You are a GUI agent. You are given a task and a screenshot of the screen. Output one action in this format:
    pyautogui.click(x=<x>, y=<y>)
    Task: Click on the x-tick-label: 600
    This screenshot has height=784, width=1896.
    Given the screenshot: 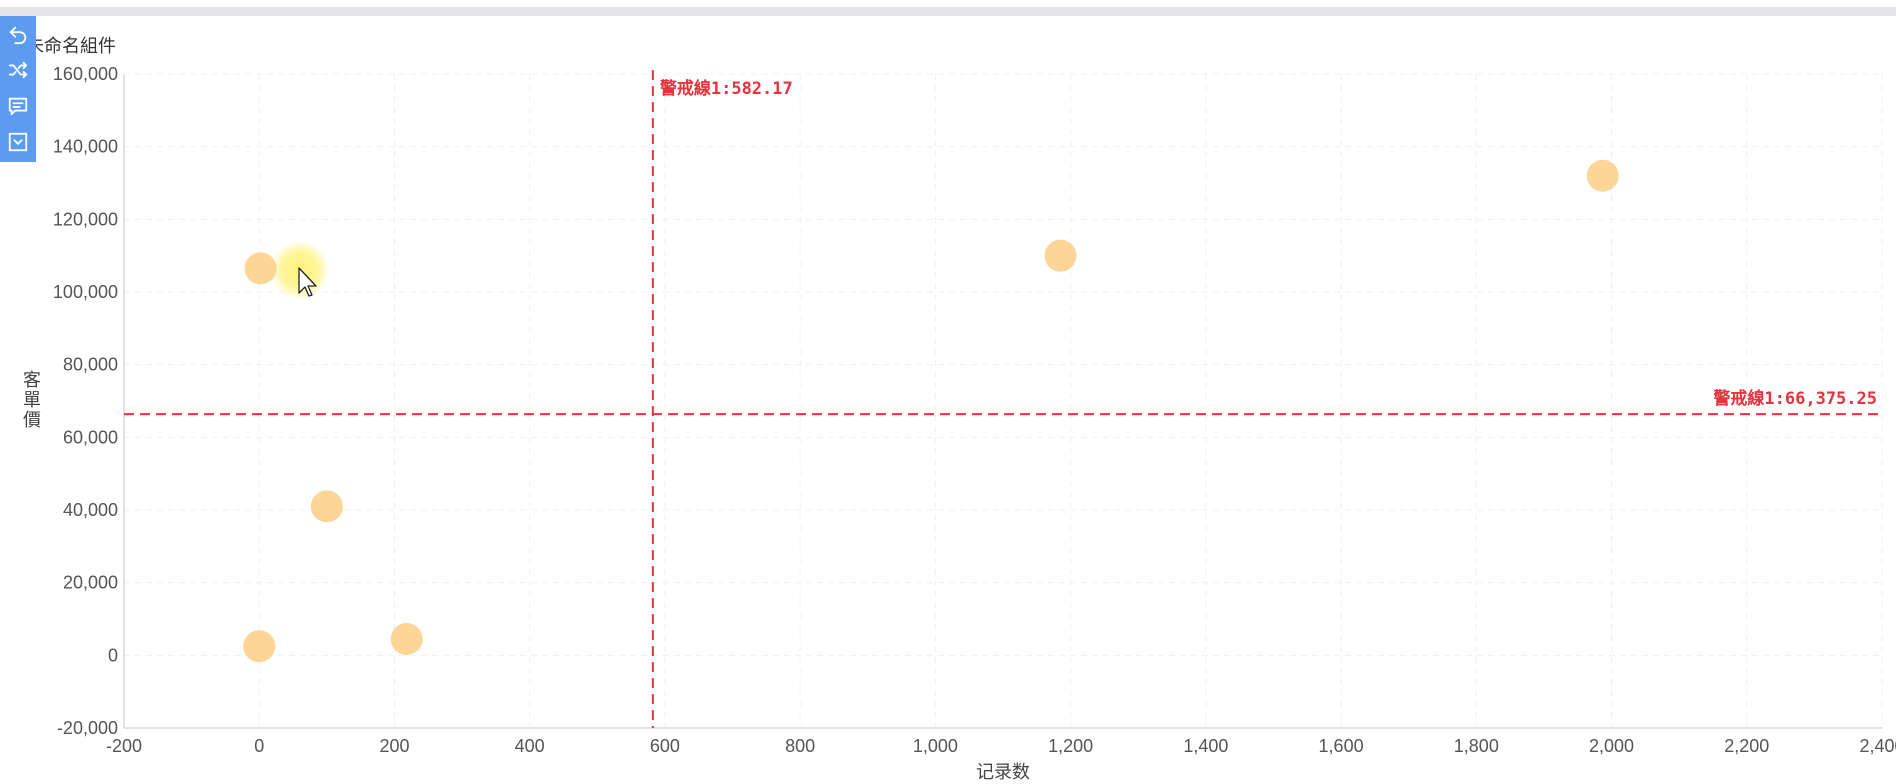 What is the action you would take?
    pyautogui.click(x=665, y=746)
    